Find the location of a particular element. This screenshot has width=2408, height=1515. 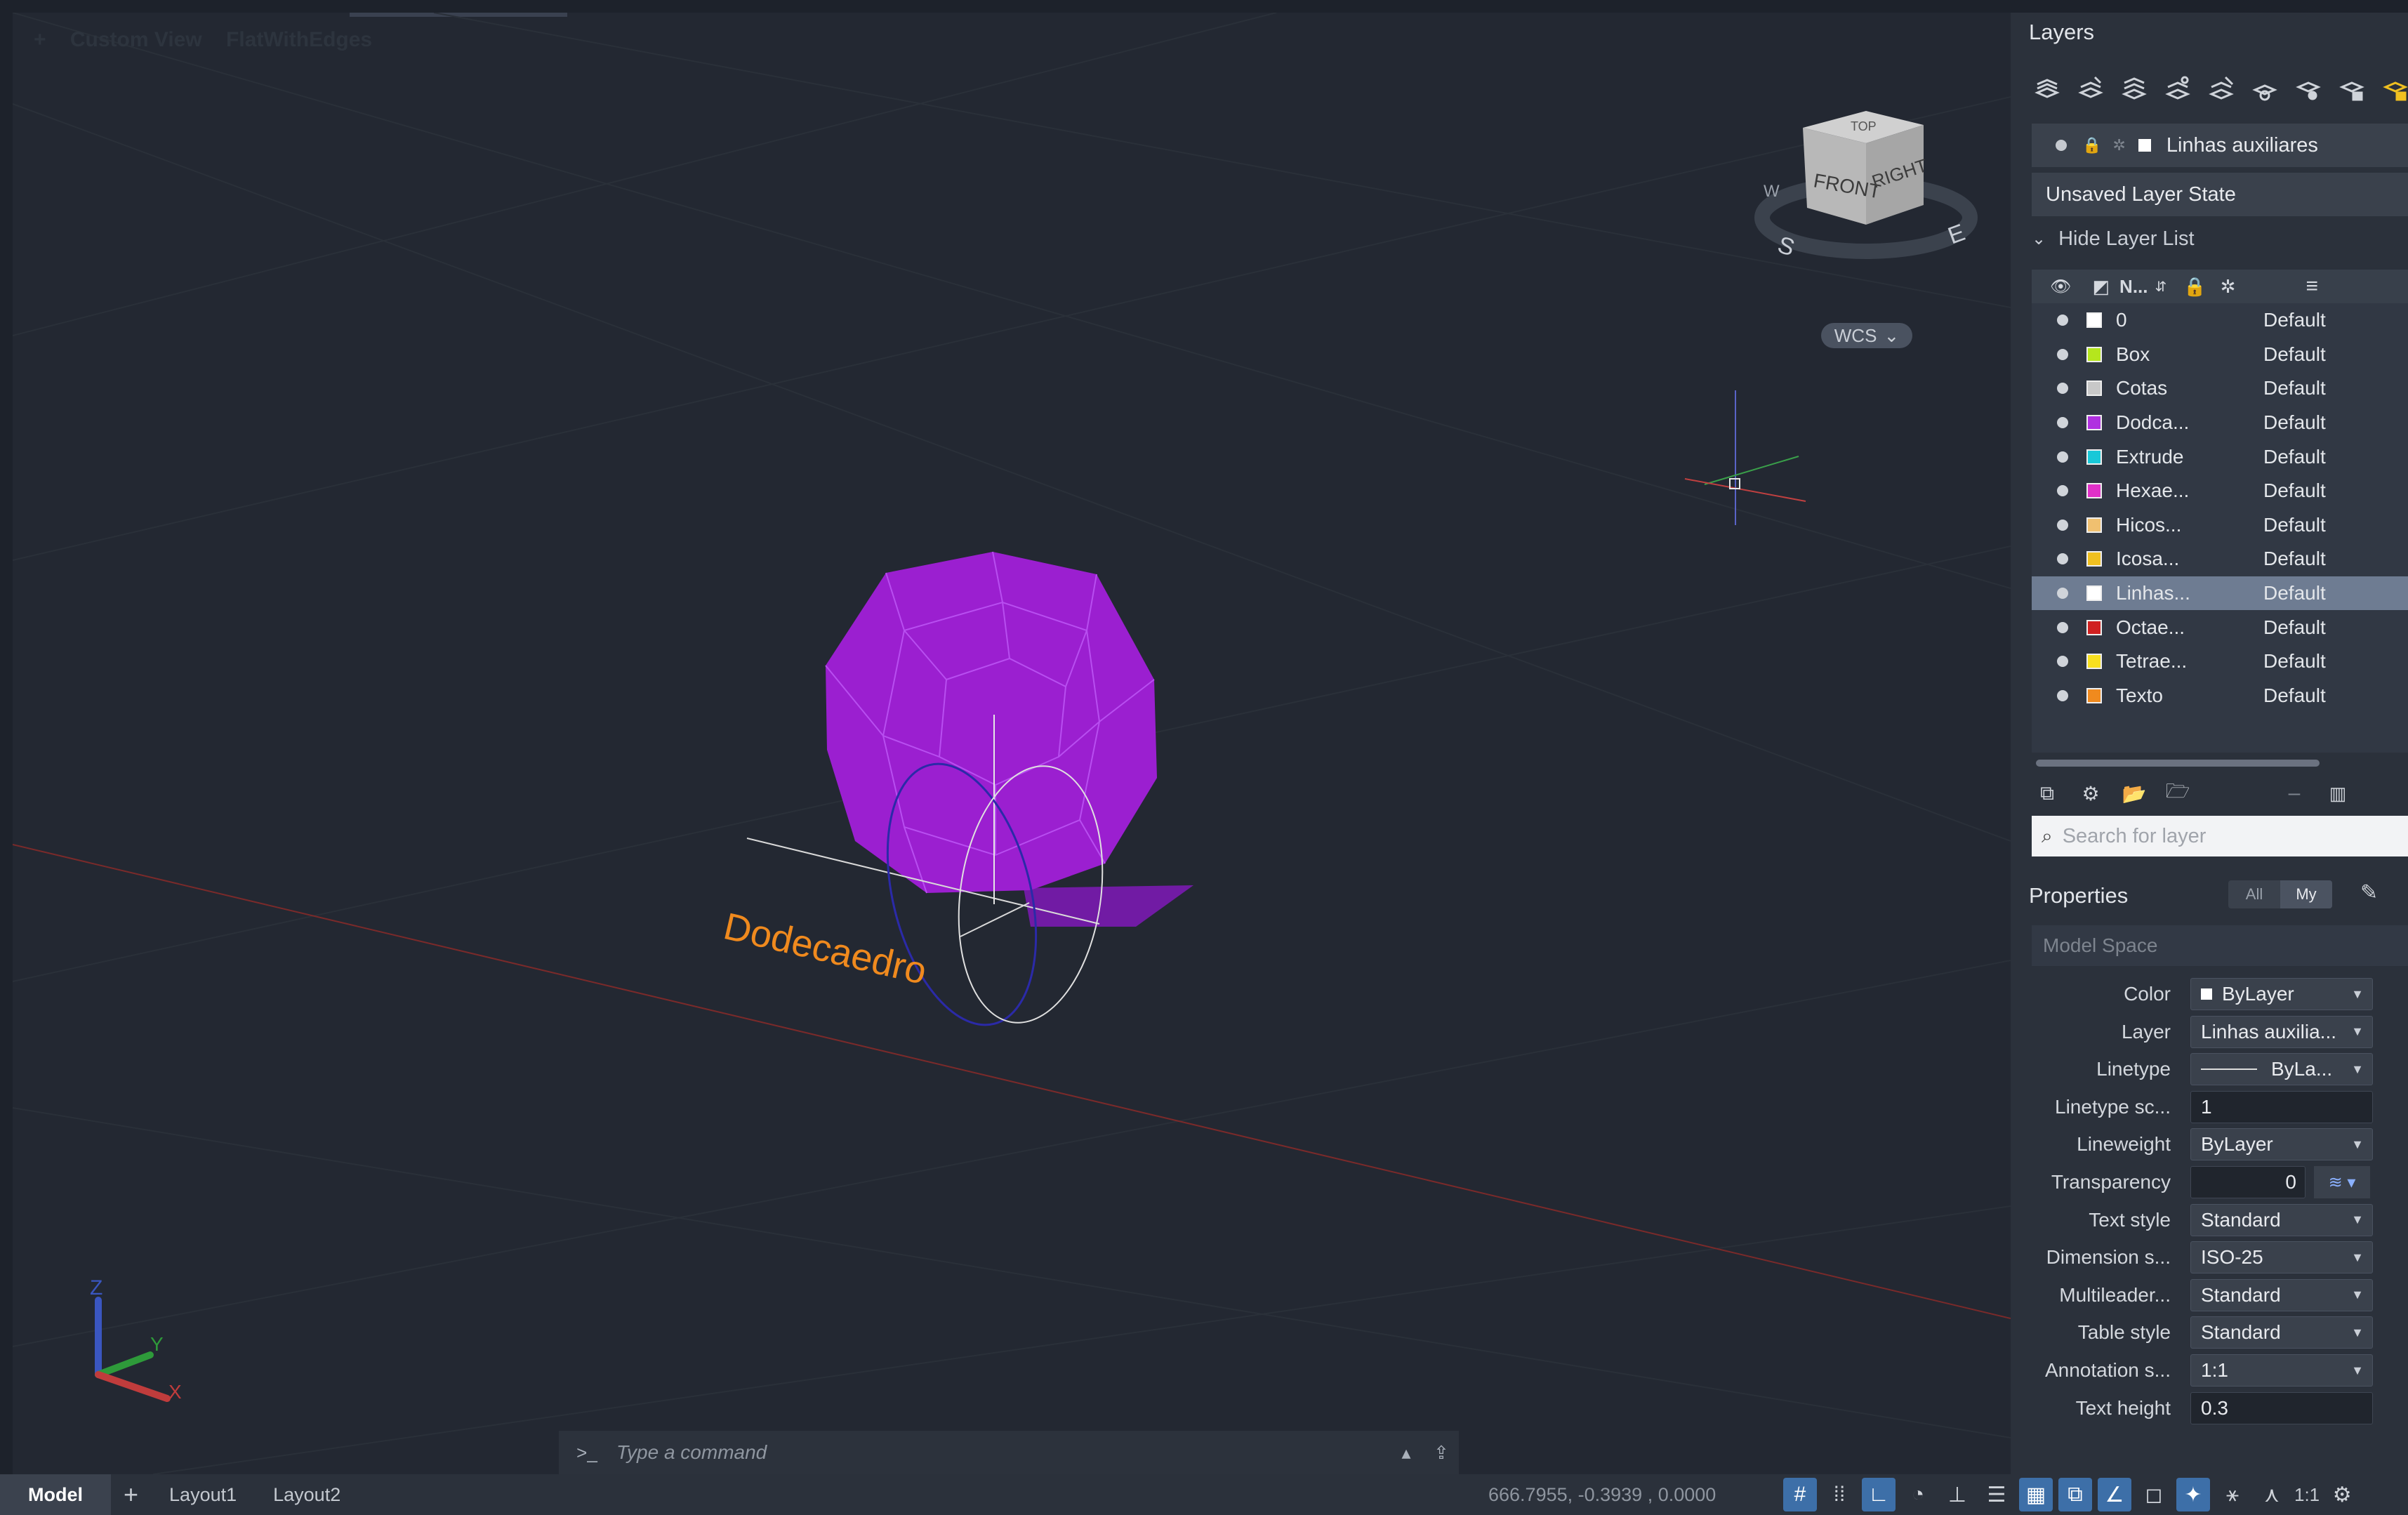

command-line: >_ ▴ ⇪ is located at coordinates (1009, 1452).